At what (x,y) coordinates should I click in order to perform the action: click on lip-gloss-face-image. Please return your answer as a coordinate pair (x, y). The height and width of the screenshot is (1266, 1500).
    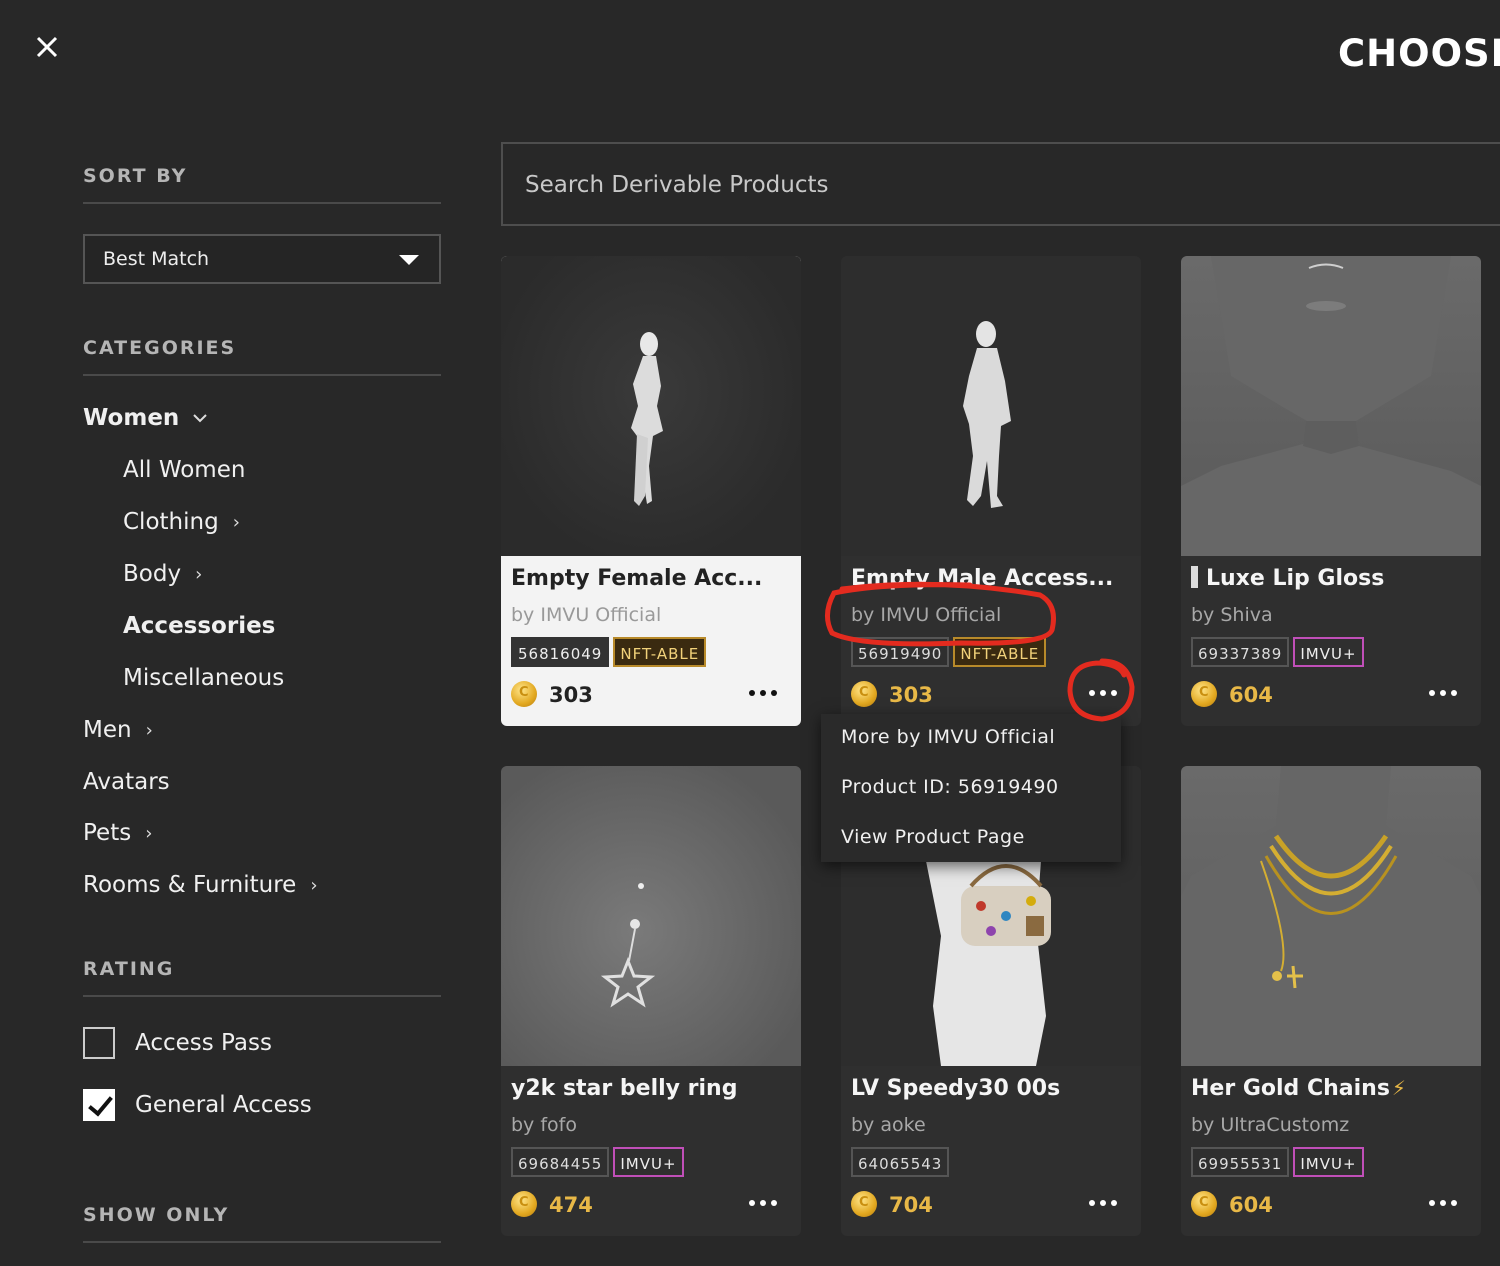
    Looking at the image, I should click on (1331, 406).